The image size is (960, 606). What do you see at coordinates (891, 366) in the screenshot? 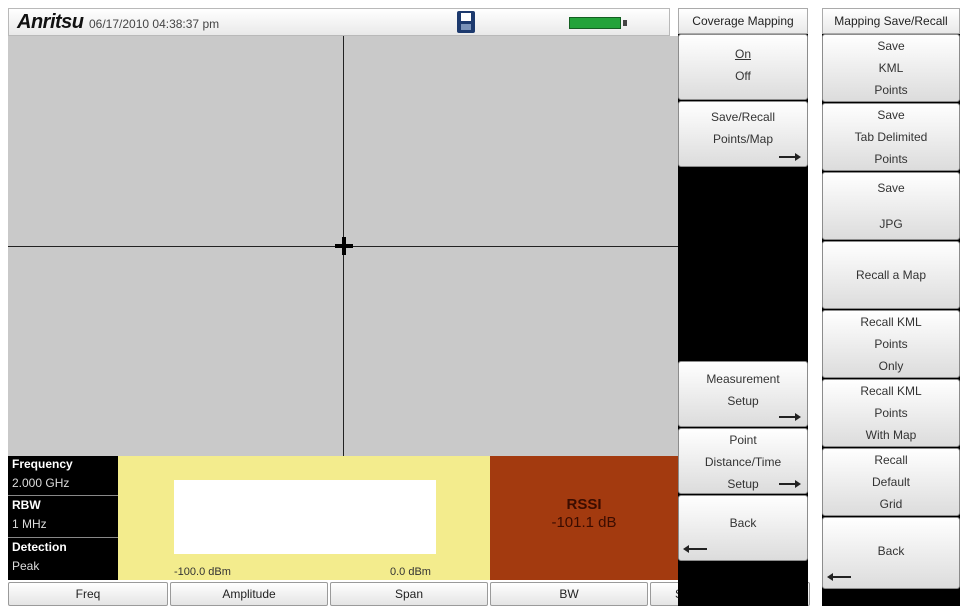
I see `recall-kml-only-line-3: Only` at bounding box center [891, 366].